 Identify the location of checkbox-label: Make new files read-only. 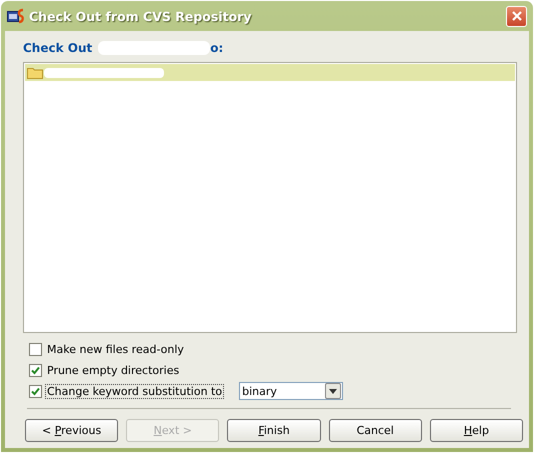
(115, 349).